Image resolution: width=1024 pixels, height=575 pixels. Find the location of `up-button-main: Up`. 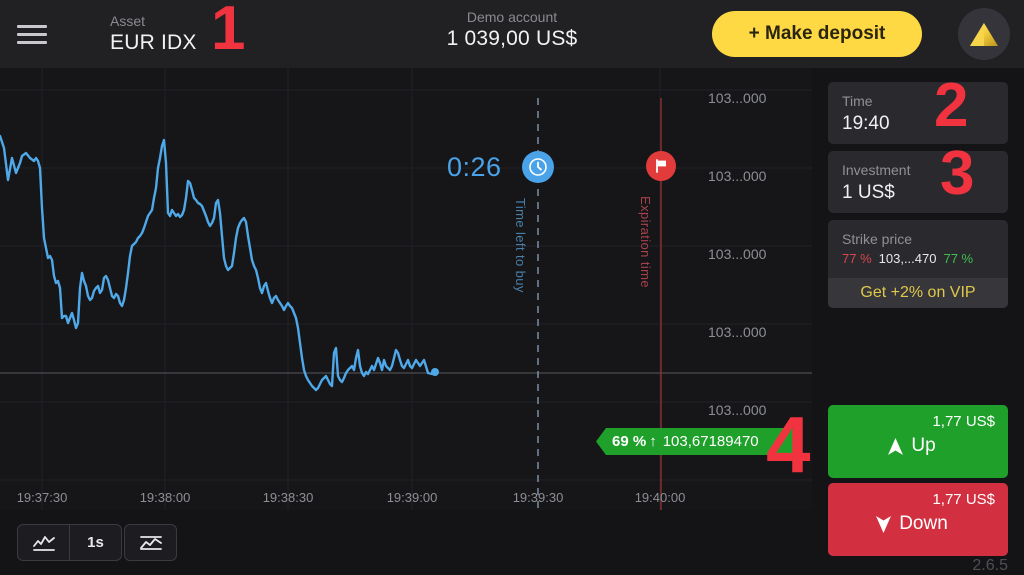

up-button-main: Up is located at coordinates (911, 446).